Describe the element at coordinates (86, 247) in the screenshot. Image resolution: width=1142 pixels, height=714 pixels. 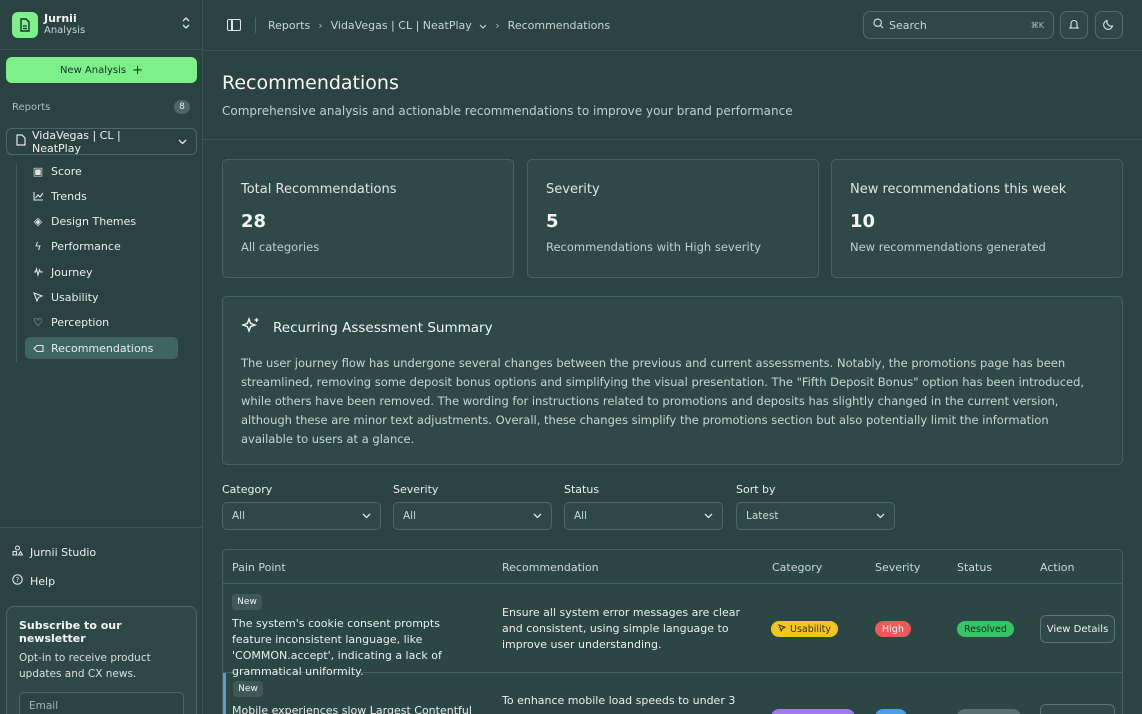
I see `sidebar-item-label: Performance` at that location.